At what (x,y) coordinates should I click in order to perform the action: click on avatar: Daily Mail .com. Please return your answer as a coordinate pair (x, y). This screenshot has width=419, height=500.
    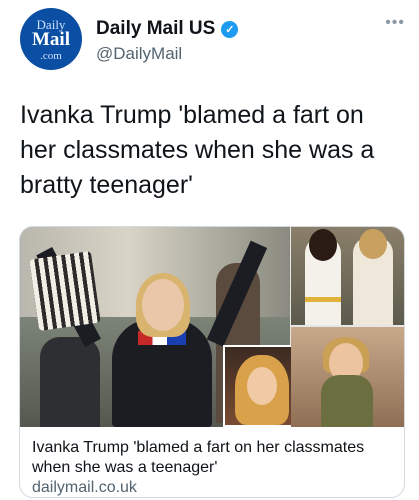
    Looking at the image, I should click on (51, 39).